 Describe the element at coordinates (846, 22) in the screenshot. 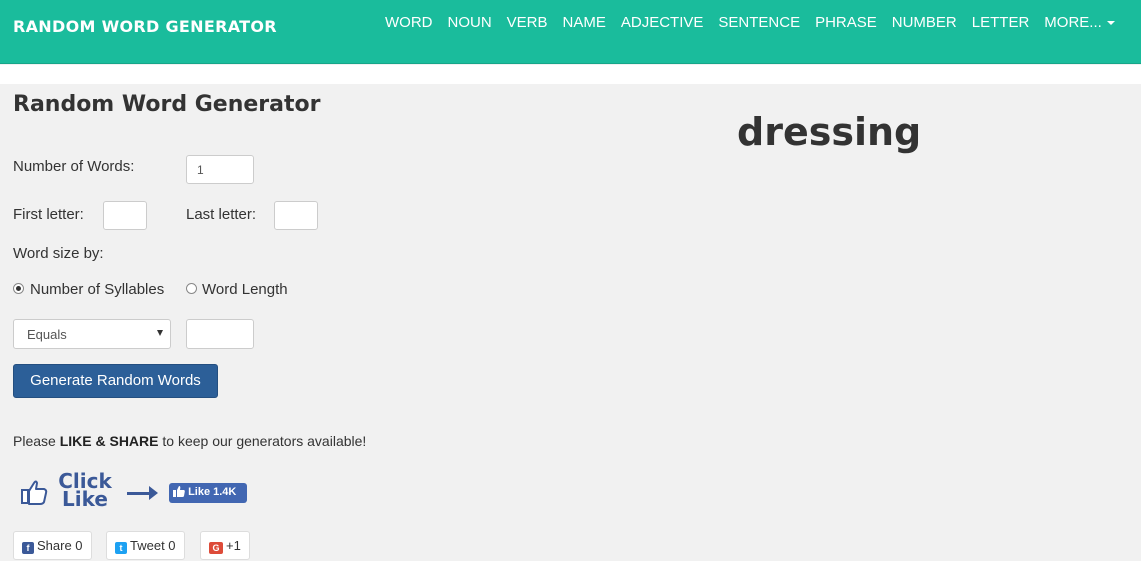

I see `nav-item-phrase: PHRASE` at that location.